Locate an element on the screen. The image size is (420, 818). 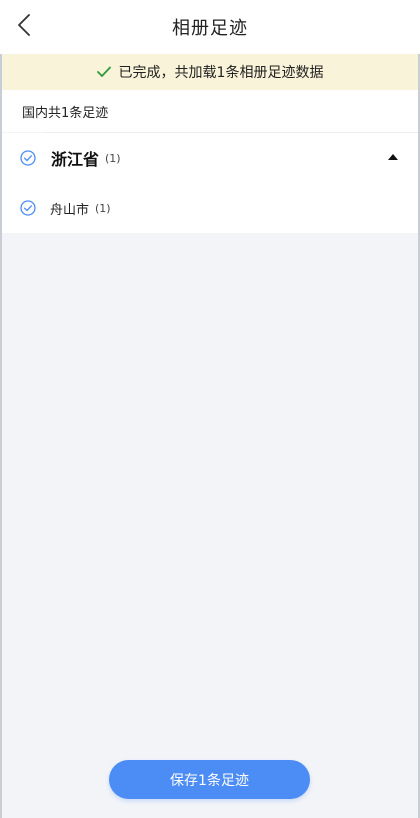
city-row-zhoushan: 舟山市 (1) is located at coordinates (210, 208).